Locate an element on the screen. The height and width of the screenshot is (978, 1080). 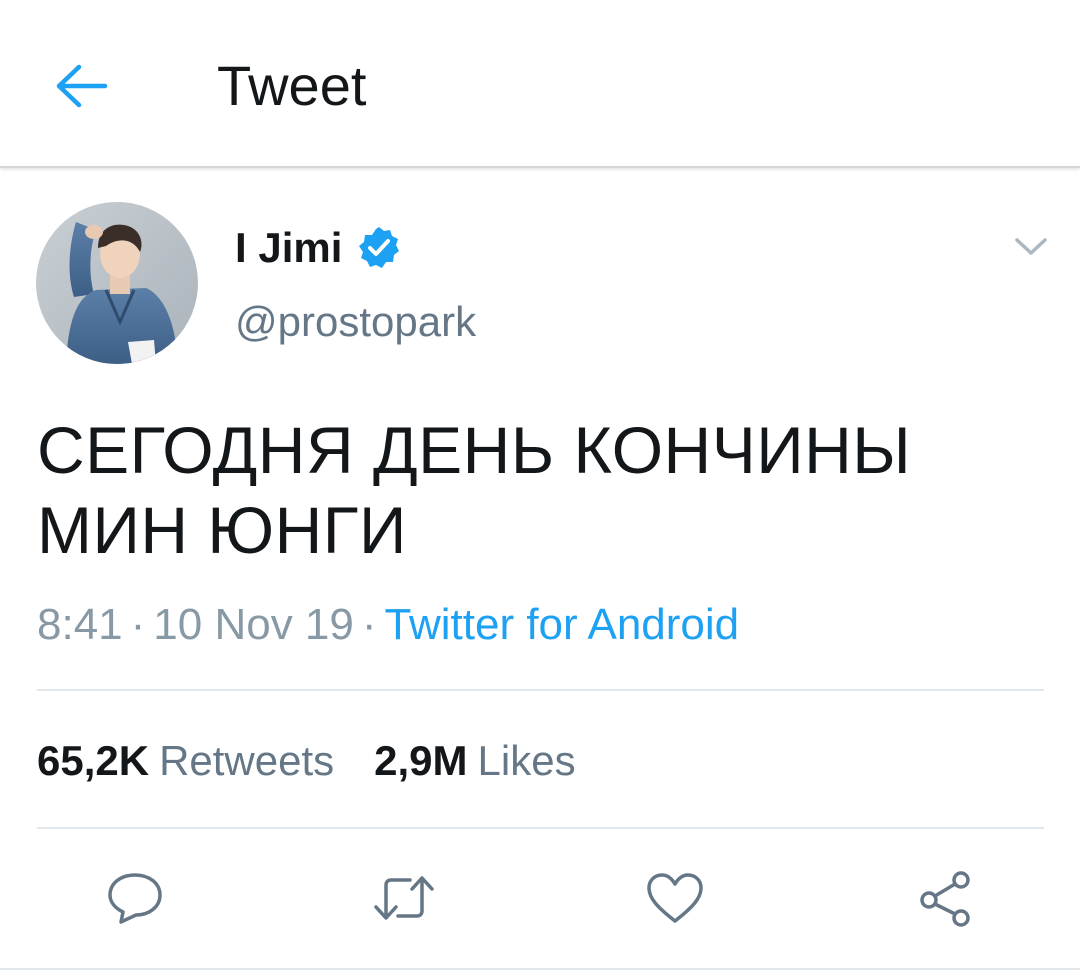
likes-label: Likes is located at coordinates (526, 760).